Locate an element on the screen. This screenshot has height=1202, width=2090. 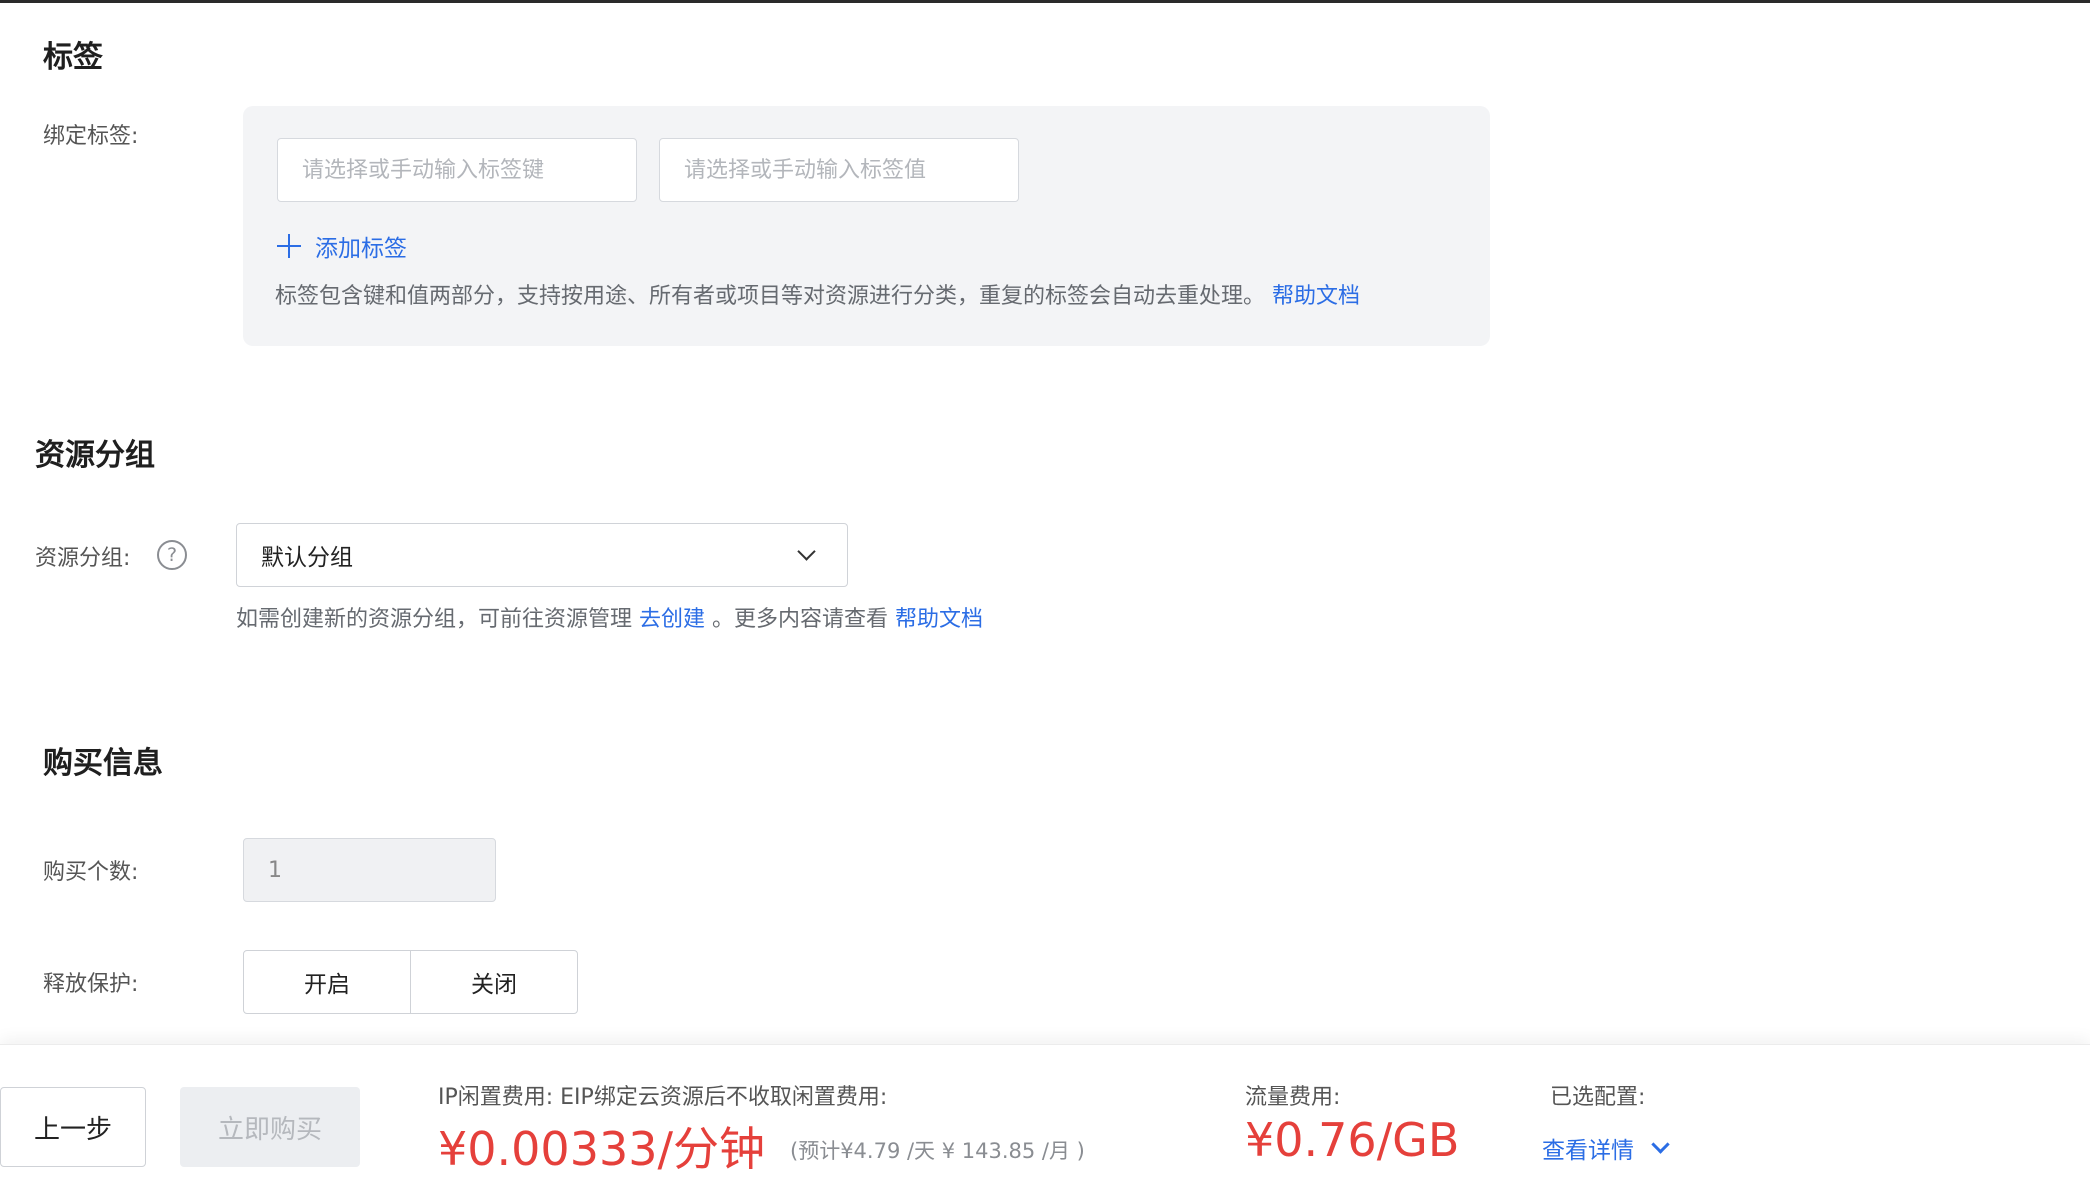
resource-group-hint-middle: 。更多内容请查看 is located at coordinates (800, 619).